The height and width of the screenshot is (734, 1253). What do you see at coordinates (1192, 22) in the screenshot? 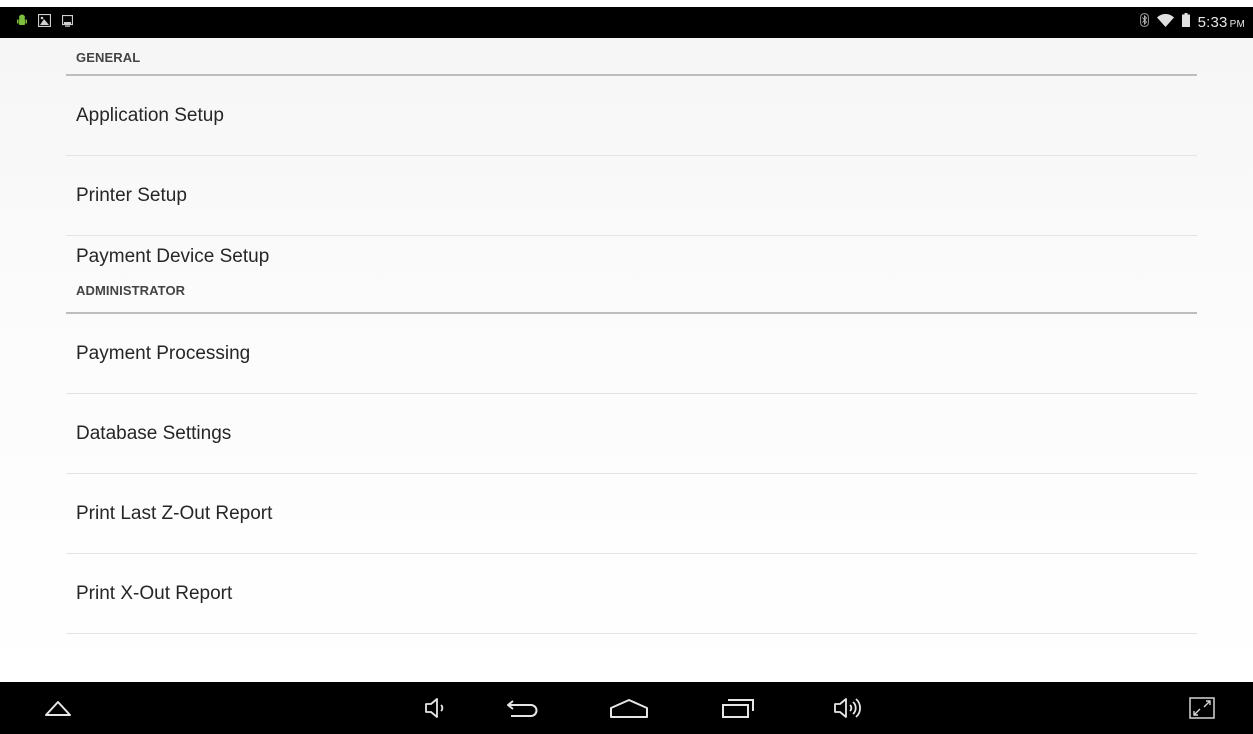
I see `system-status: 5:33 PM` at bounding box center [1192, 22].